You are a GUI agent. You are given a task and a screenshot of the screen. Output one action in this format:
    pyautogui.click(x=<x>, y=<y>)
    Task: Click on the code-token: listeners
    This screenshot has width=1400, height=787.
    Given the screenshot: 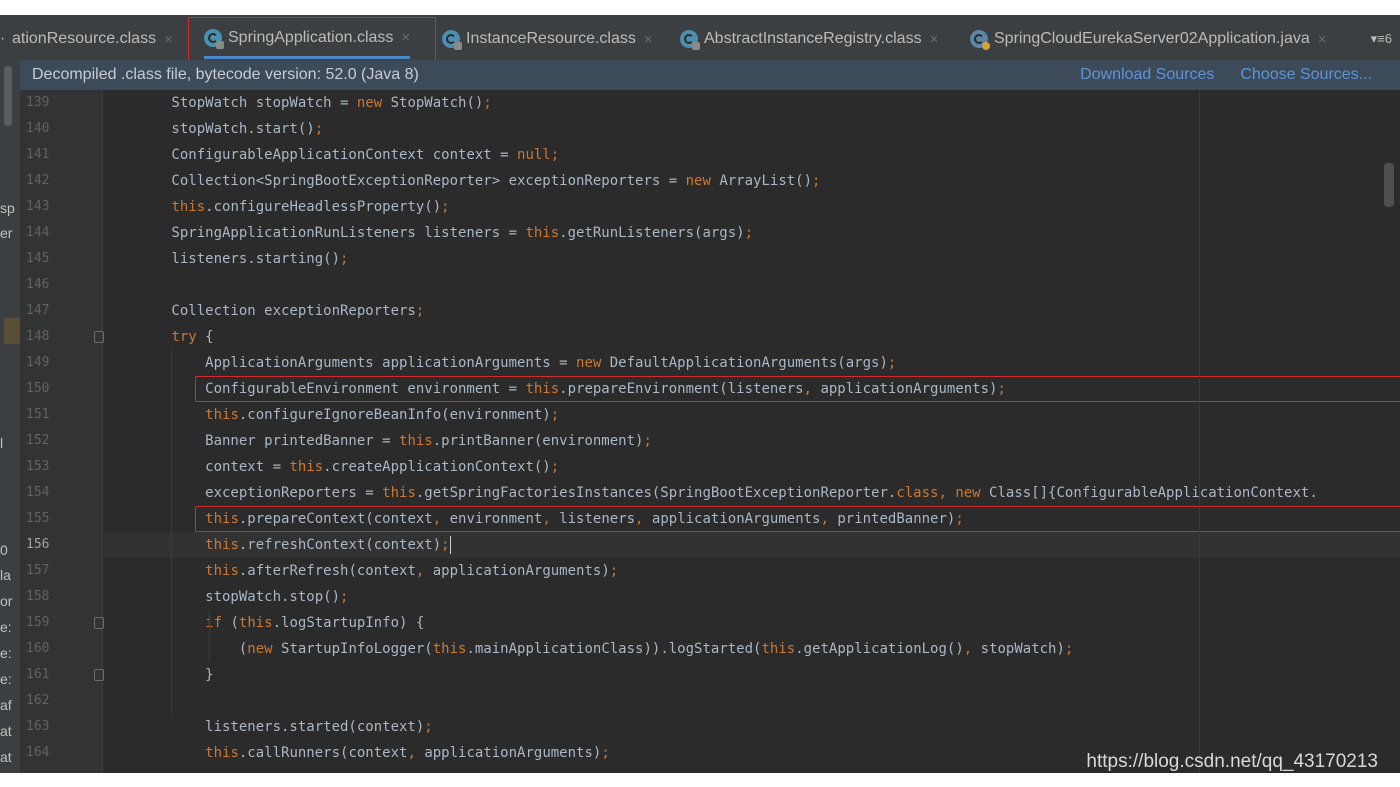 What is the action you would take?
    pyautogui.click(x=597, y=519)
    